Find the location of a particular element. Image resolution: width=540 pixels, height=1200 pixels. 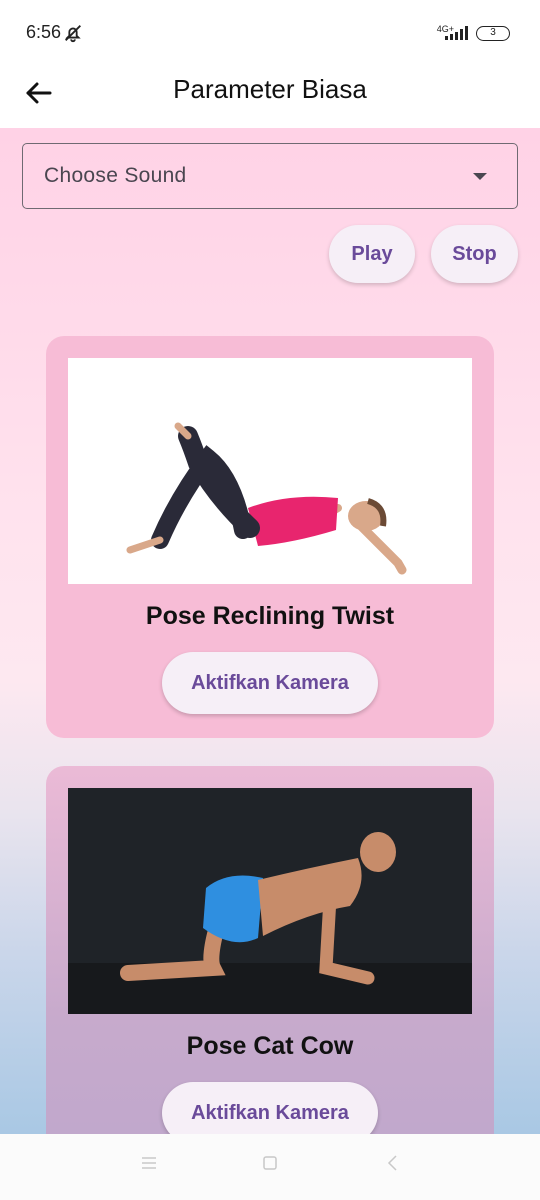

dropdown-label: Choose Sound is located at coordinates (115, 175).